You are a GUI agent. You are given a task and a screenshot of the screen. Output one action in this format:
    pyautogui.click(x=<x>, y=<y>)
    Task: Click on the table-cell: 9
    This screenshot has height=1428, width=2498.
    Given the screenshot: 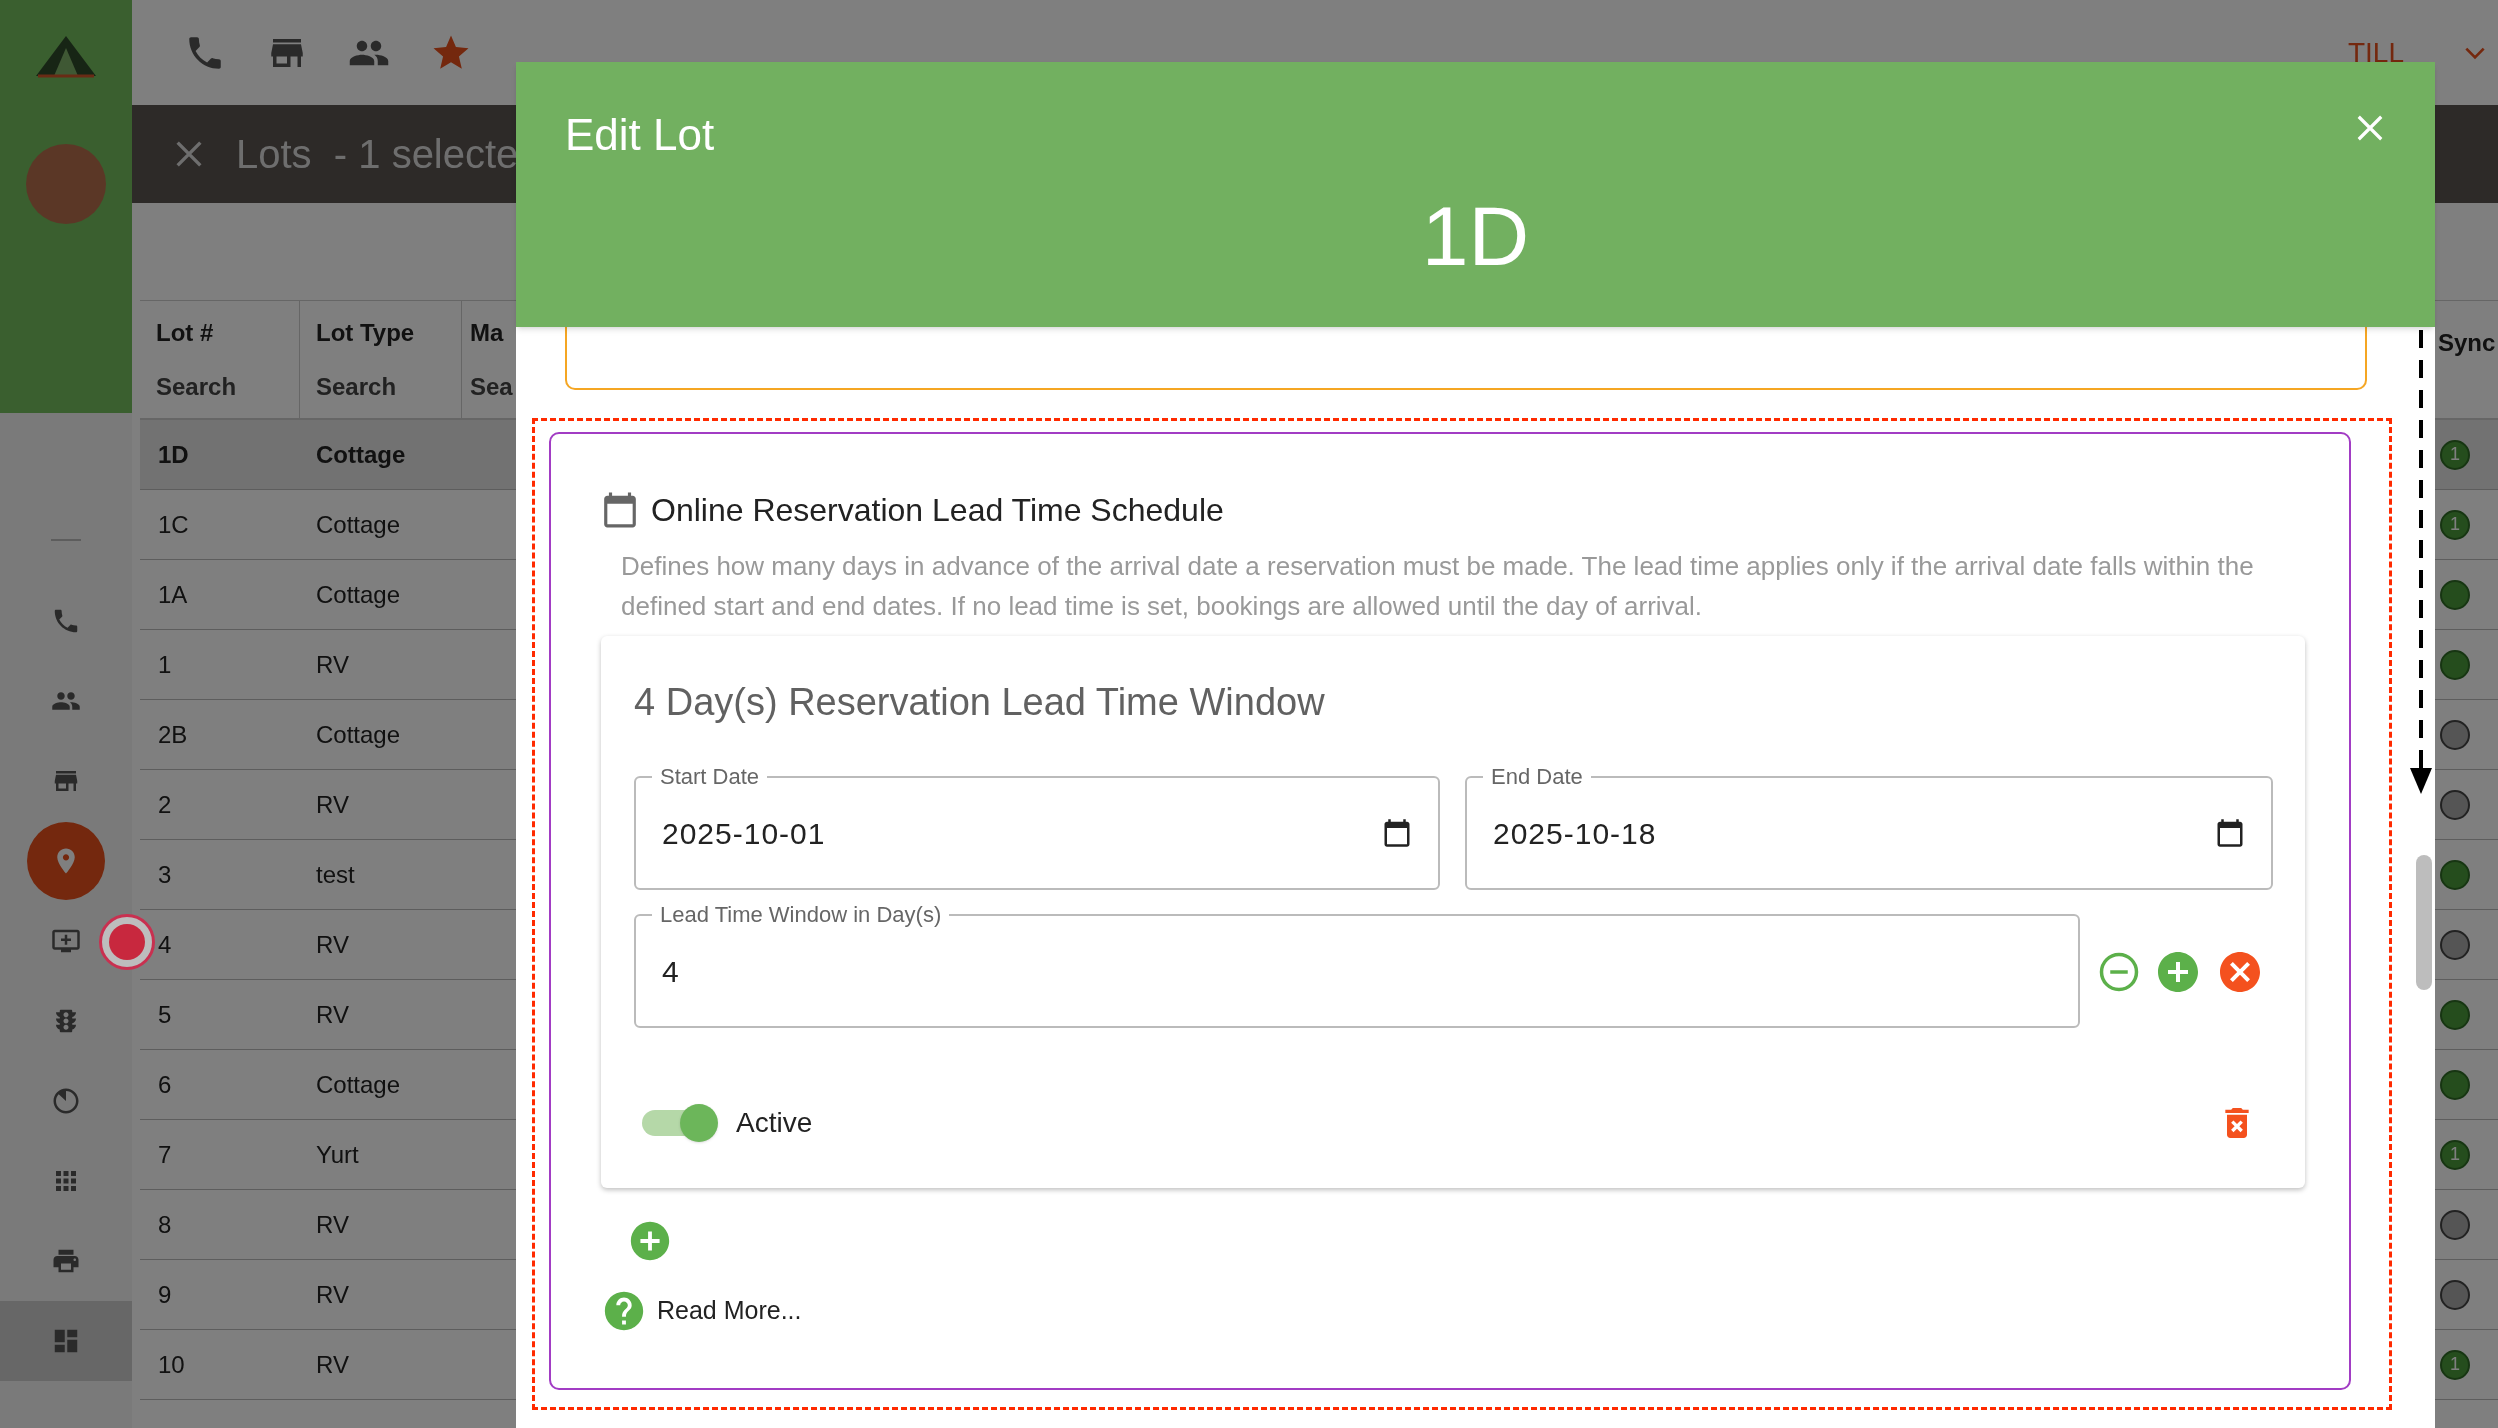 What is the action you would take?
    pyautogui.click(x=165, y=1294)
    